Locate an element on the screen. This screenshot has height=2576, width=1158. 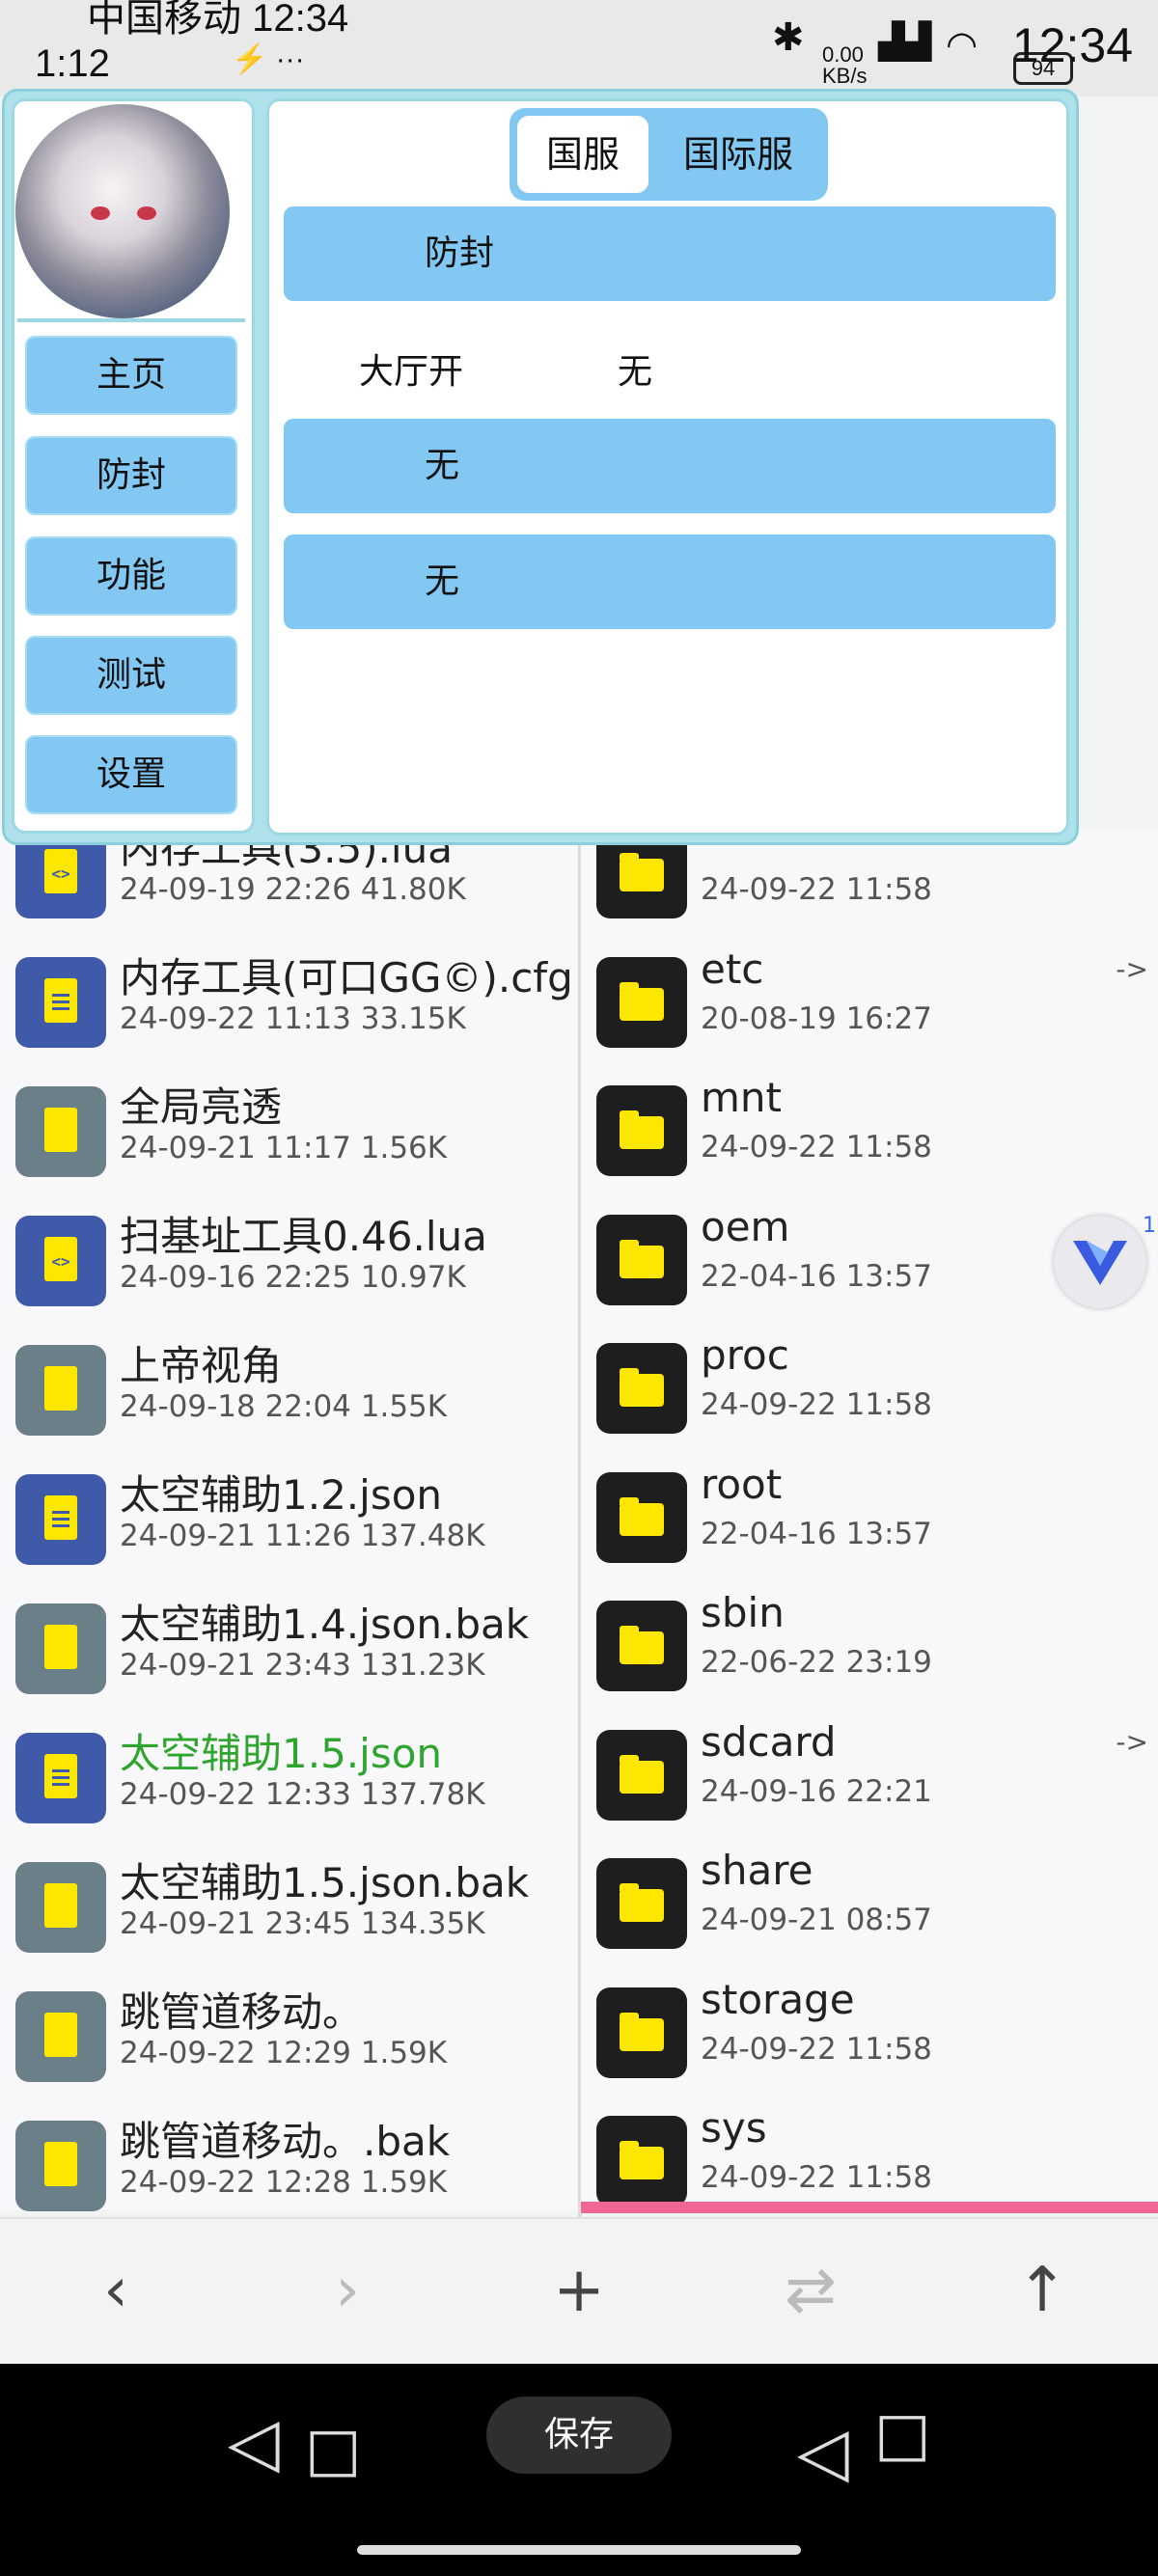
menu-features-button: 功能 is located at coordinates (131, 576).